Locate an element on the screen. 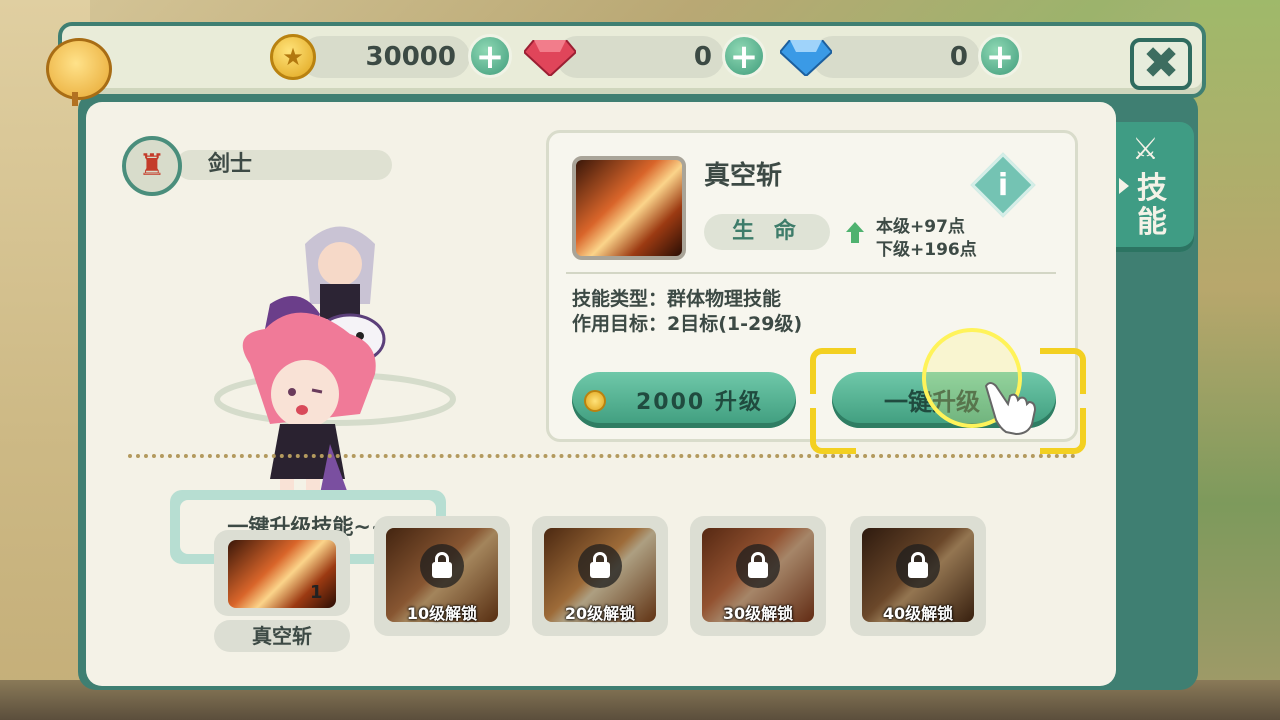 The image size is (1280, 720). add-gold-button: + is located at coordinates (490, 56).